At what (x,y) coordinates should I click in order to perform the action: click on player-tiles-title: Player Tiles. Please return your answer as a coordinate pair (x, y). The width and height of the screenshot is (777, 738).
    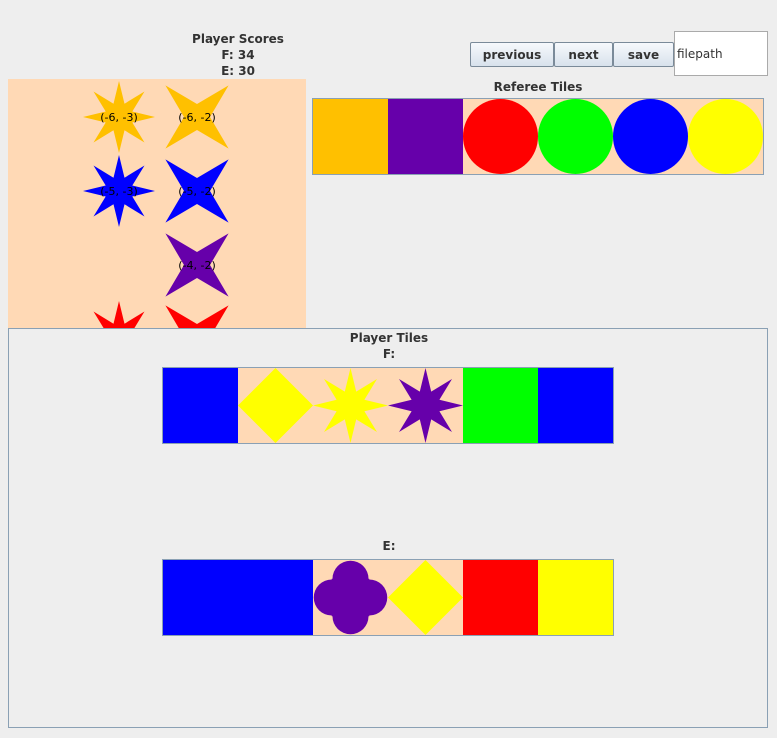
    Looking at the image, I should click on (389, 338).